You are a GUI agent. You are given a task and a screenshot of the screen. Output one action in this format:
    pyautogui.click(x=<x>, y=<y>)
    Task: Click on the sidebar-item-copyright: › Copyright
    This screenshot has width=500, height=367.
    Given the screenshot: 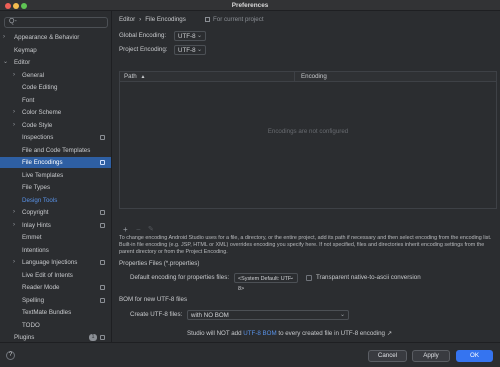 What is the action you would take?
    pyautogui.click(x=55, y=212)
    